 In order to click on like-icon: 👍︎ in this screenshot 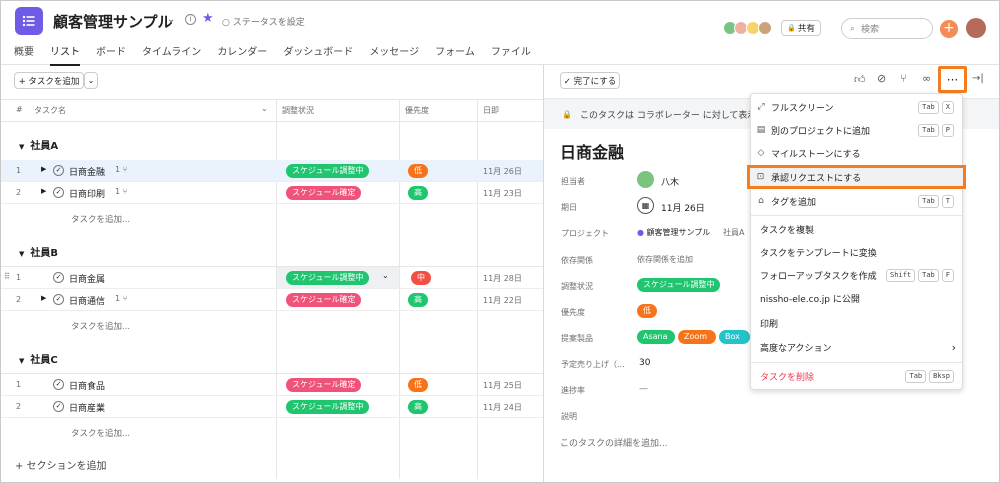, I will do `click(860, 79)`.